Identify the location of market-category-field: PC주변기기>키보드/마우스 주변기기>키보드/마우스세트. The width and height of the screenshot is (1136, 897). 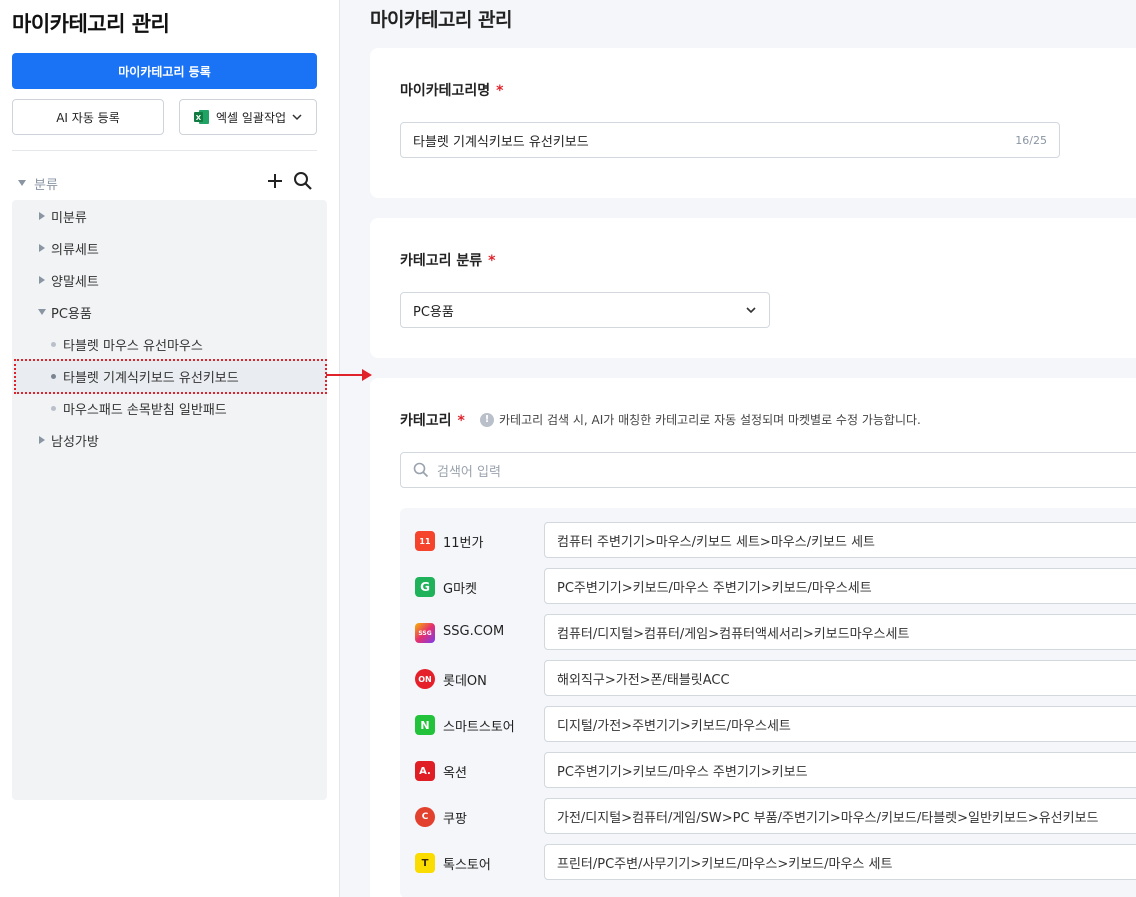
(840, 586).